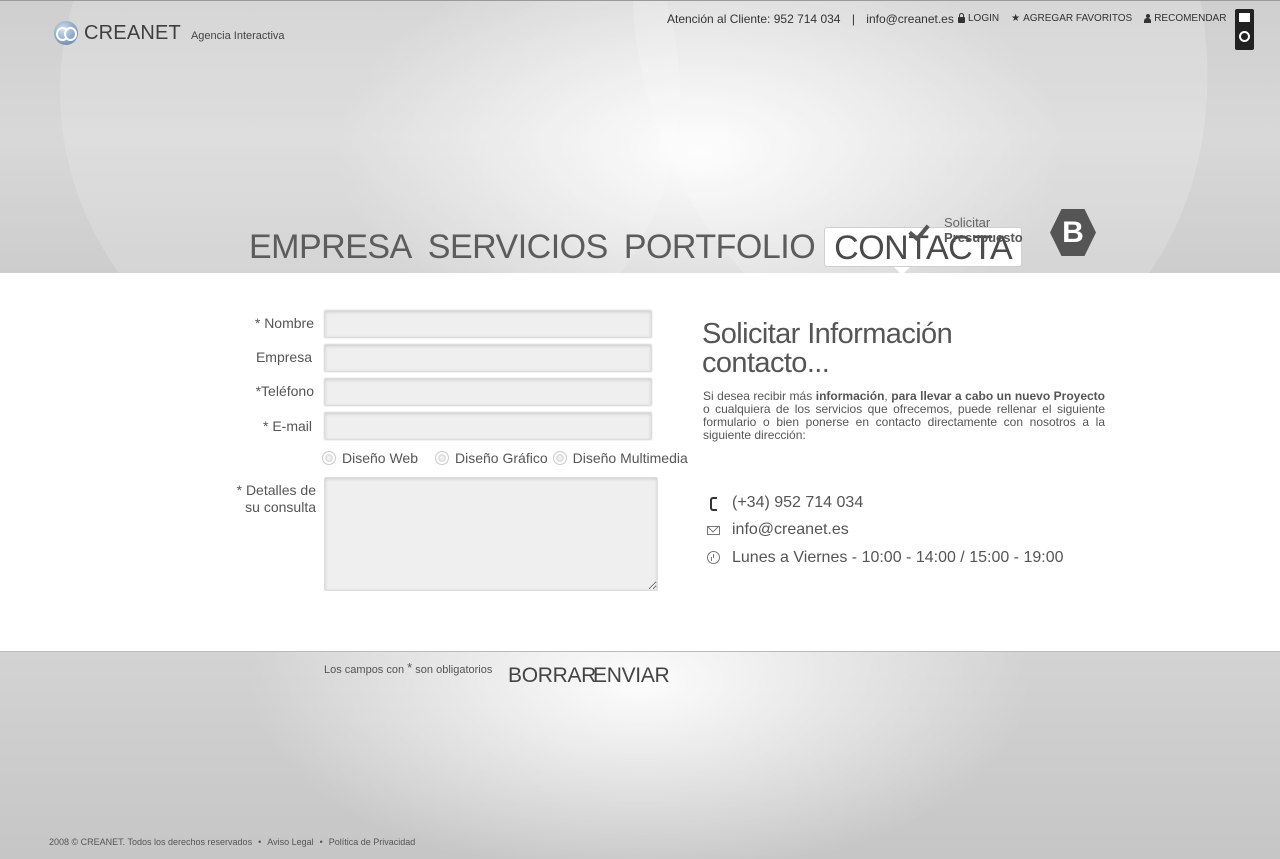 The width and height of the screenshot is (1280, 859). I want to click on clock-icon, so click(714, 558).